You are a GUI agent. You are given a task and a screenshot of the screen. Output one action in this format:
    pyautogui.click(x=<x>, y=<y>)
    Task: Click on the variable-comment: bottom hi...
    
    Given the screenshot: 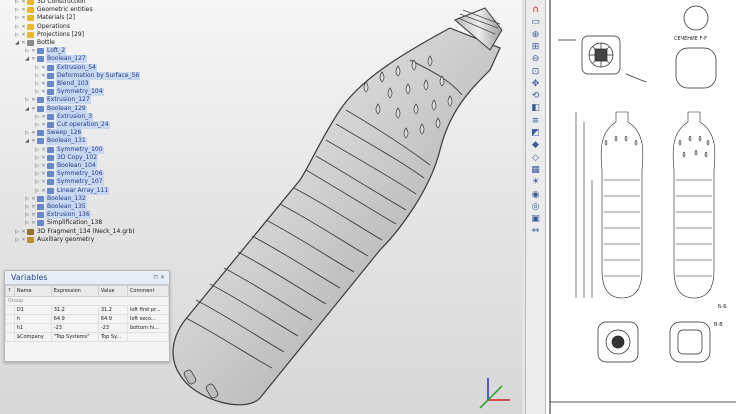 What is the action you would take?
    pyautogui.click(x=148, y=328)
    